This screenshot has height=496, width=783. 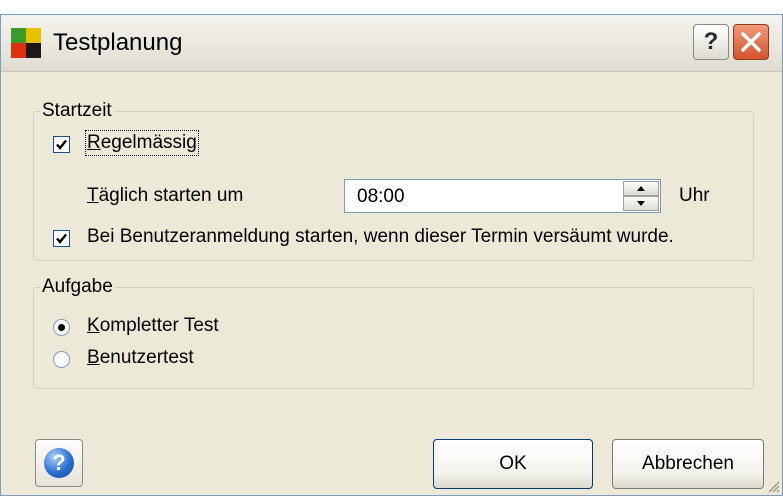 I want to click on regelmaessig-label: Regelmässig, so click(x=142, y=143).